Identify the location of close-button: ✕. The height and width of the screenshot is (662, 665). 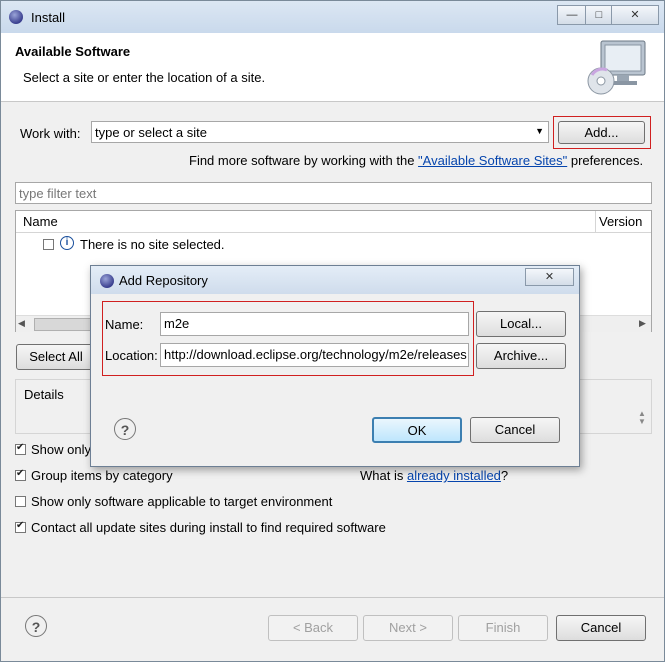
(635, 15).